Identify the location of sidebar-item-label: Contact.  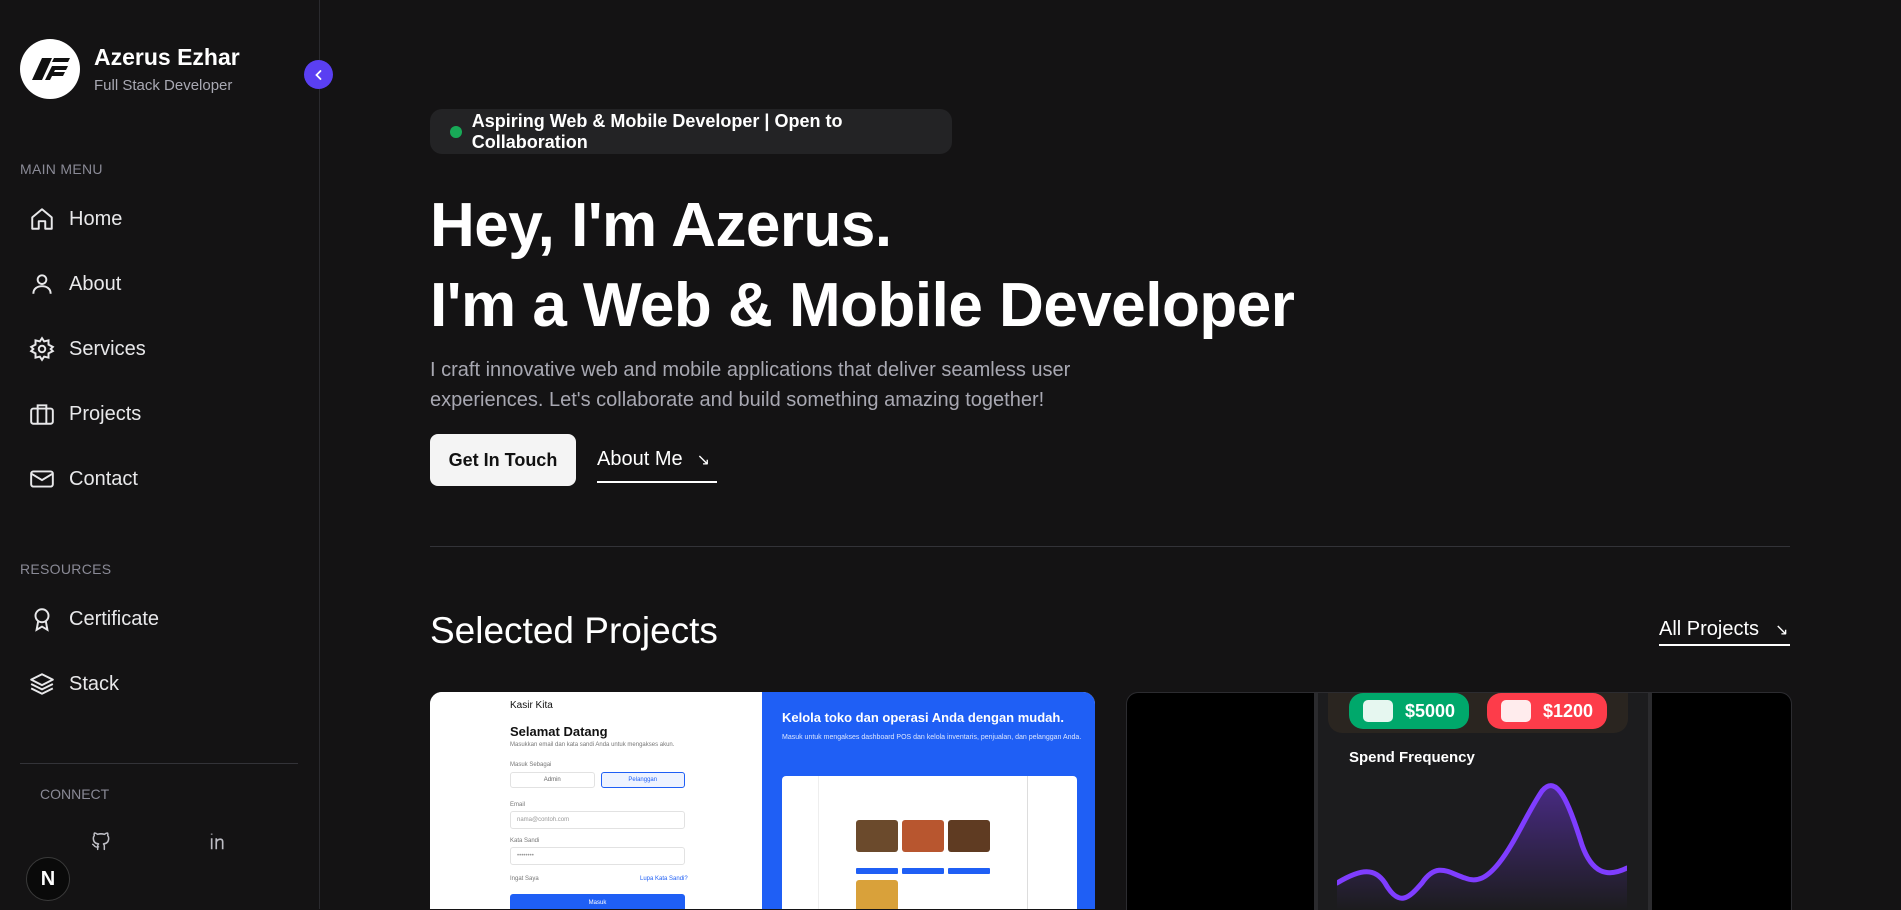
(103, 478).